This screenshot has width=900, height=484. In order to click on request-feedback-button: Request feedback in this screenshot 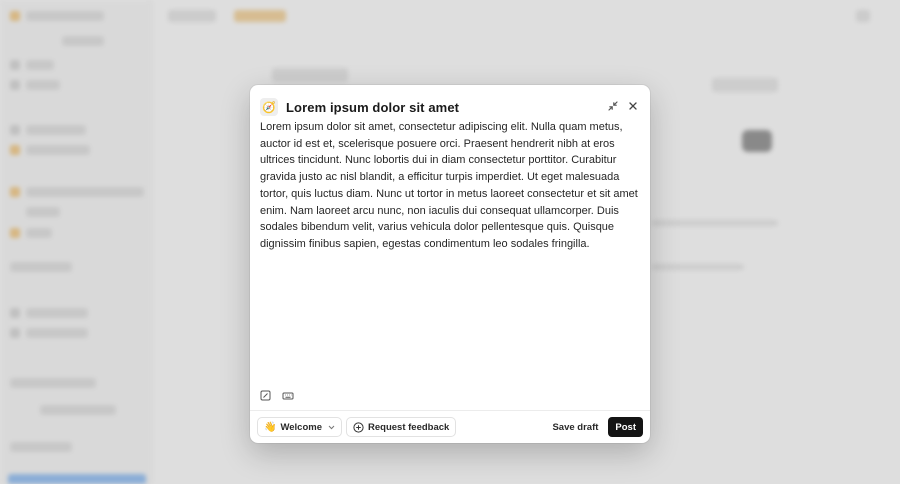, I will do `click(401, 427)`.